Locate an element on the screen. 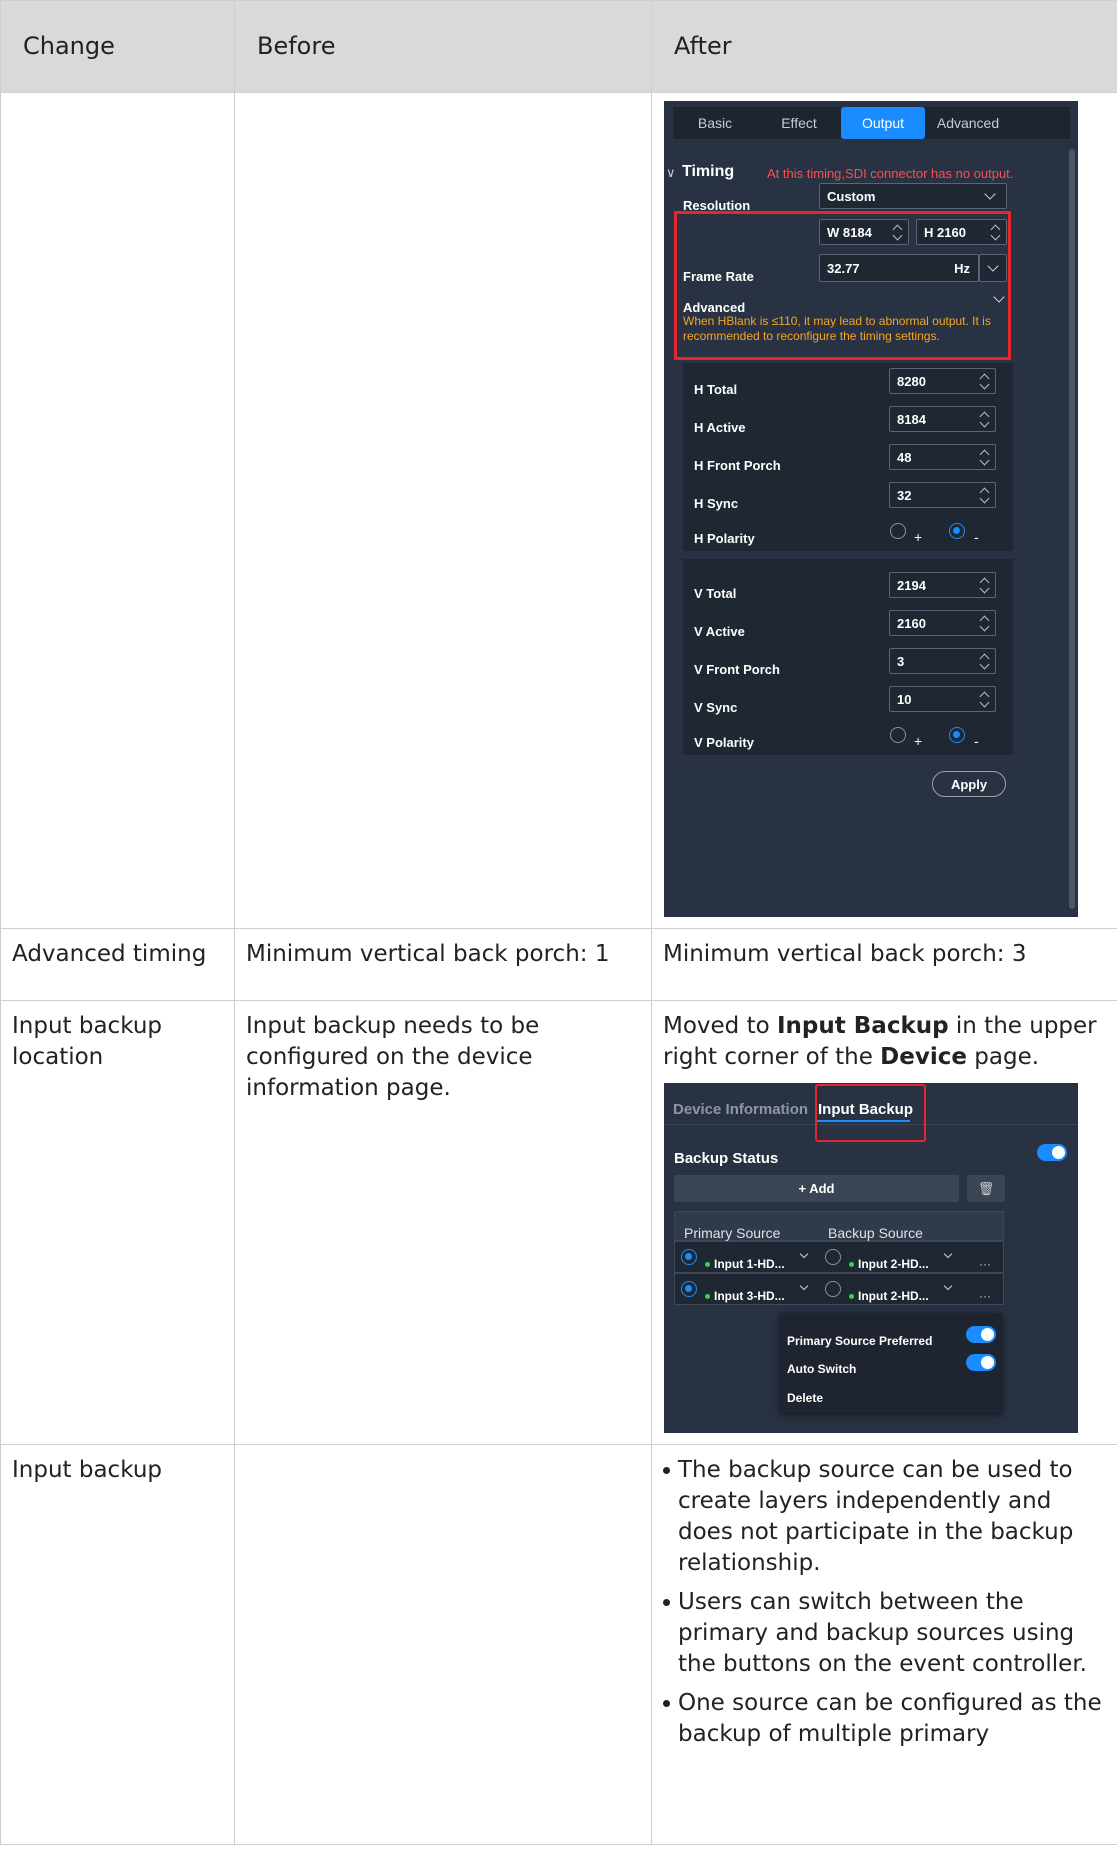 The height and width of the screenshot is (1854, 1117). auto-switch-toggle is located at coordinates (981, 1362).